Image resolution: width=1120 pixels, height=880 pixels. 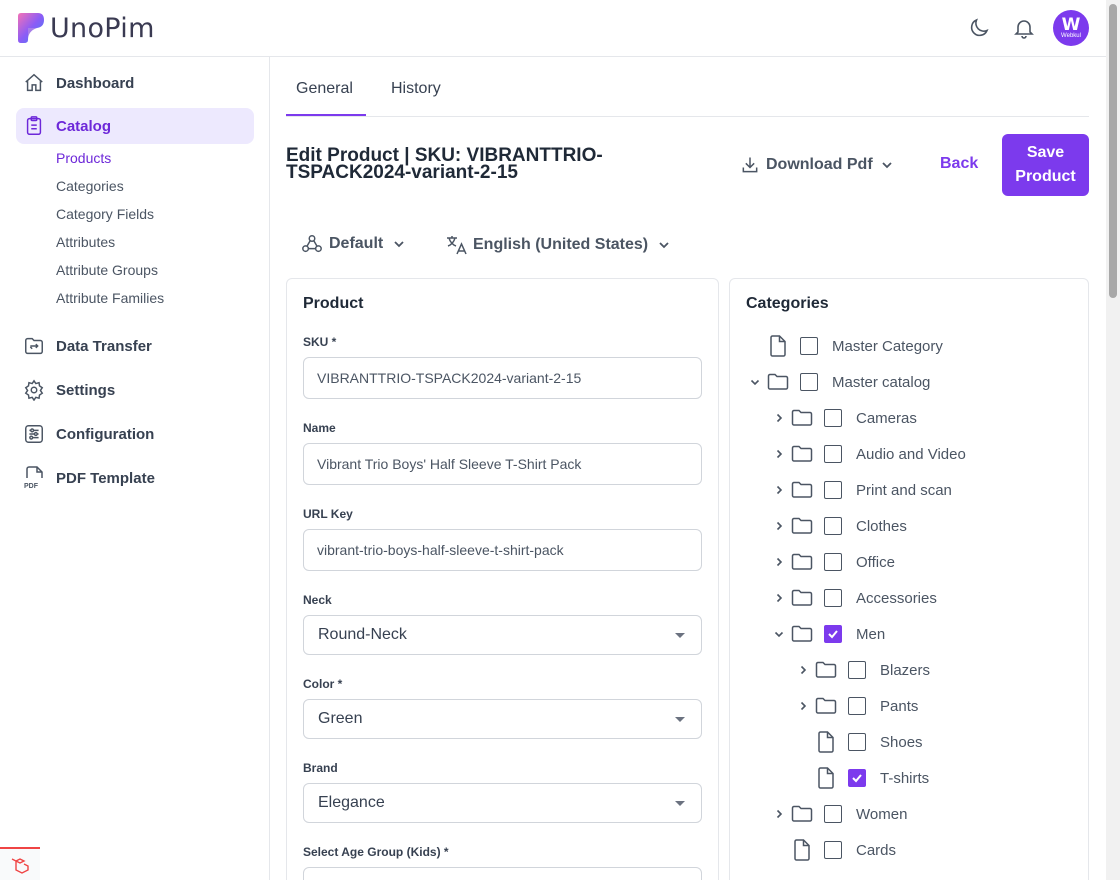 What do you see at coordinates (95, 83) in the screenshot?
I see `sidebar-item-label: Dashboard` at bounding box center [95, 83].